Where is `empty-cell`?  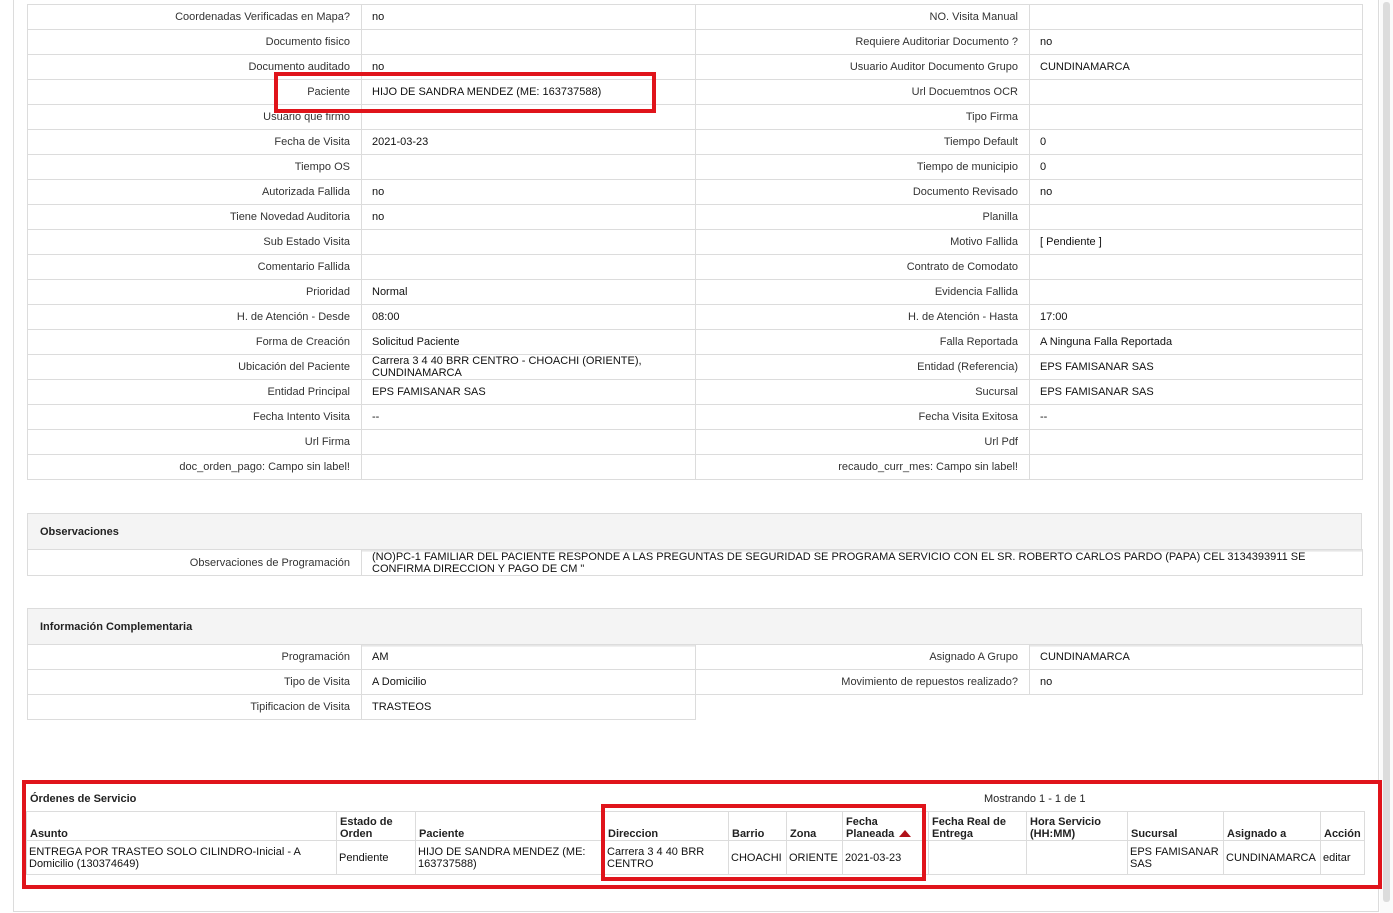 empty-cell is located at coordinates (863, 707).